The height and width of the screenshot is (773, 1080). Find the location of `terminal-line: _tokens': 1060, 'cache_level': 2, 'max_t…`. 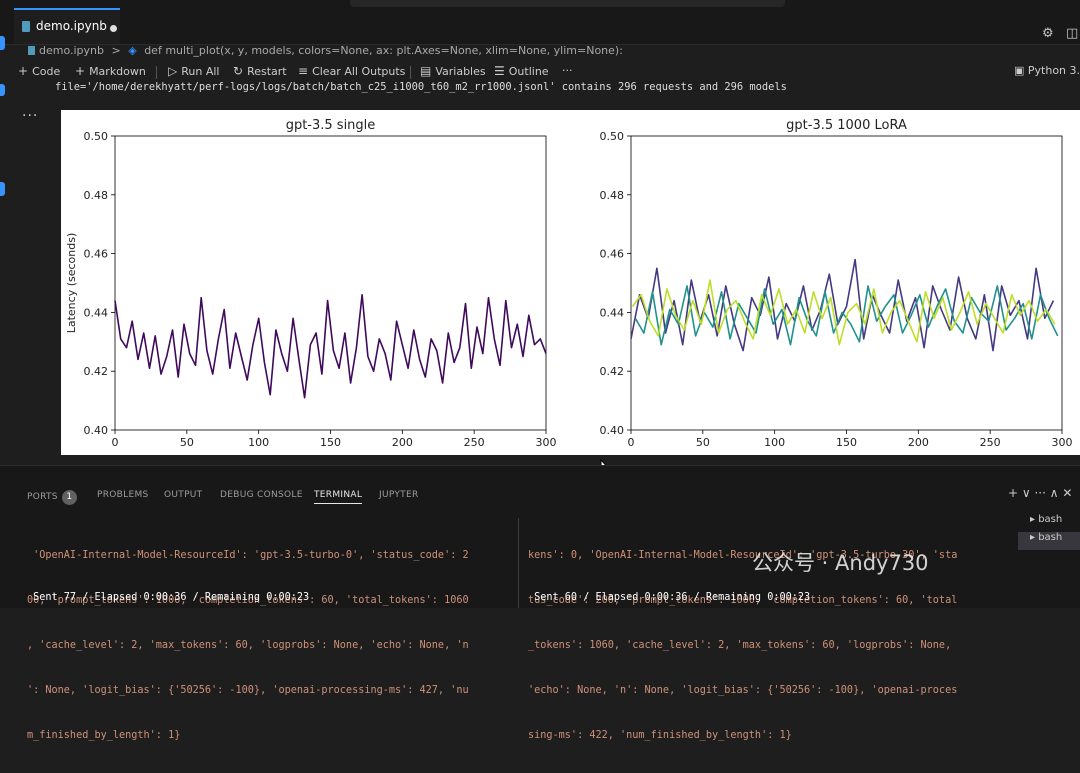

terminal-line: _tokens': 1060, 'cache_level': 2, 'max_t… is located at coordinates (740, 645).